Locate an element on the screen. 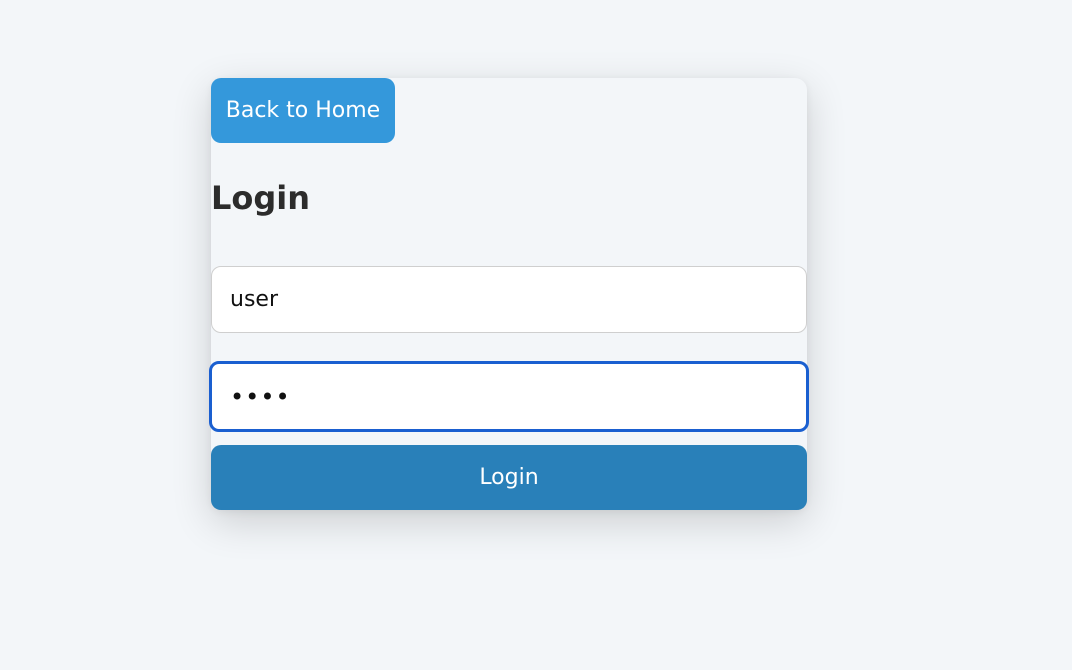 The image size is (1072, 670). password-input is located at coordinates (509, 396).